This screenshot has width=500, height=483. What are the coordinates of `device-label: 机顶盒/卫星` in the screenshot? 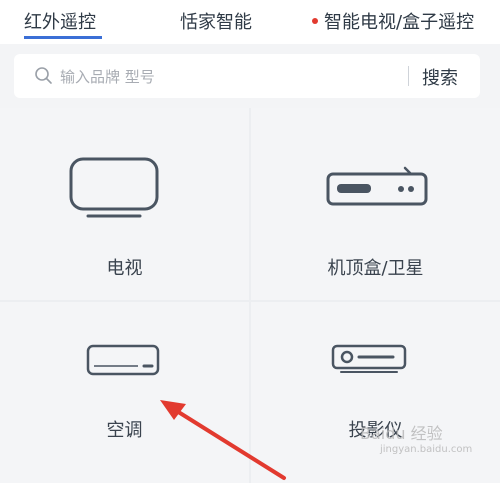 It's located at (375, 268).